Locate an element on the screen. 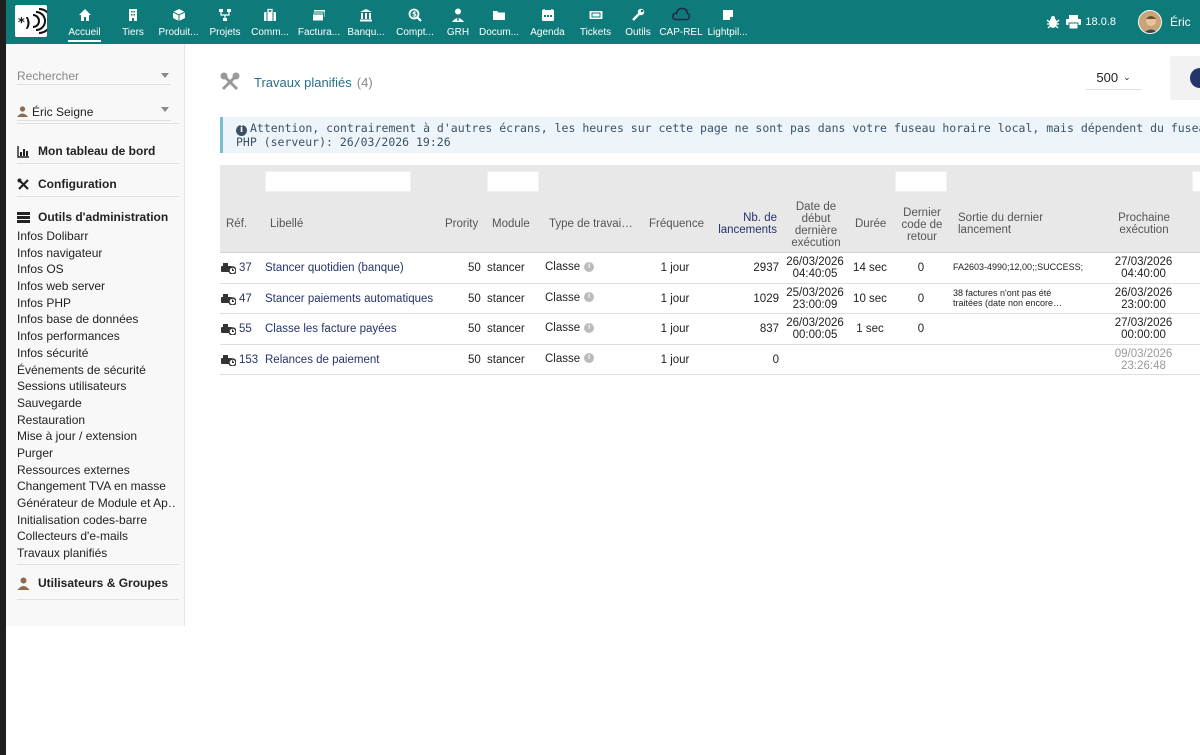  sidebar-link: Restauration is located at coordinates (97, 420).